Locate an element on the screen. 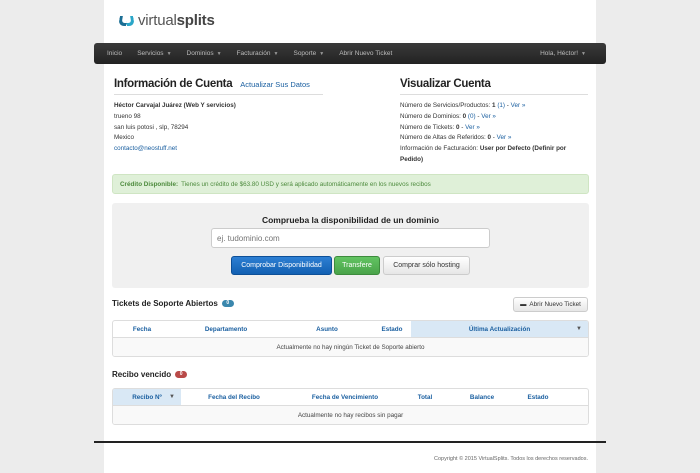 Image resolution: width=700 pixels, height=473 pixels. credit-label: Crédito Disponible: is located at coordinates (149, 184).